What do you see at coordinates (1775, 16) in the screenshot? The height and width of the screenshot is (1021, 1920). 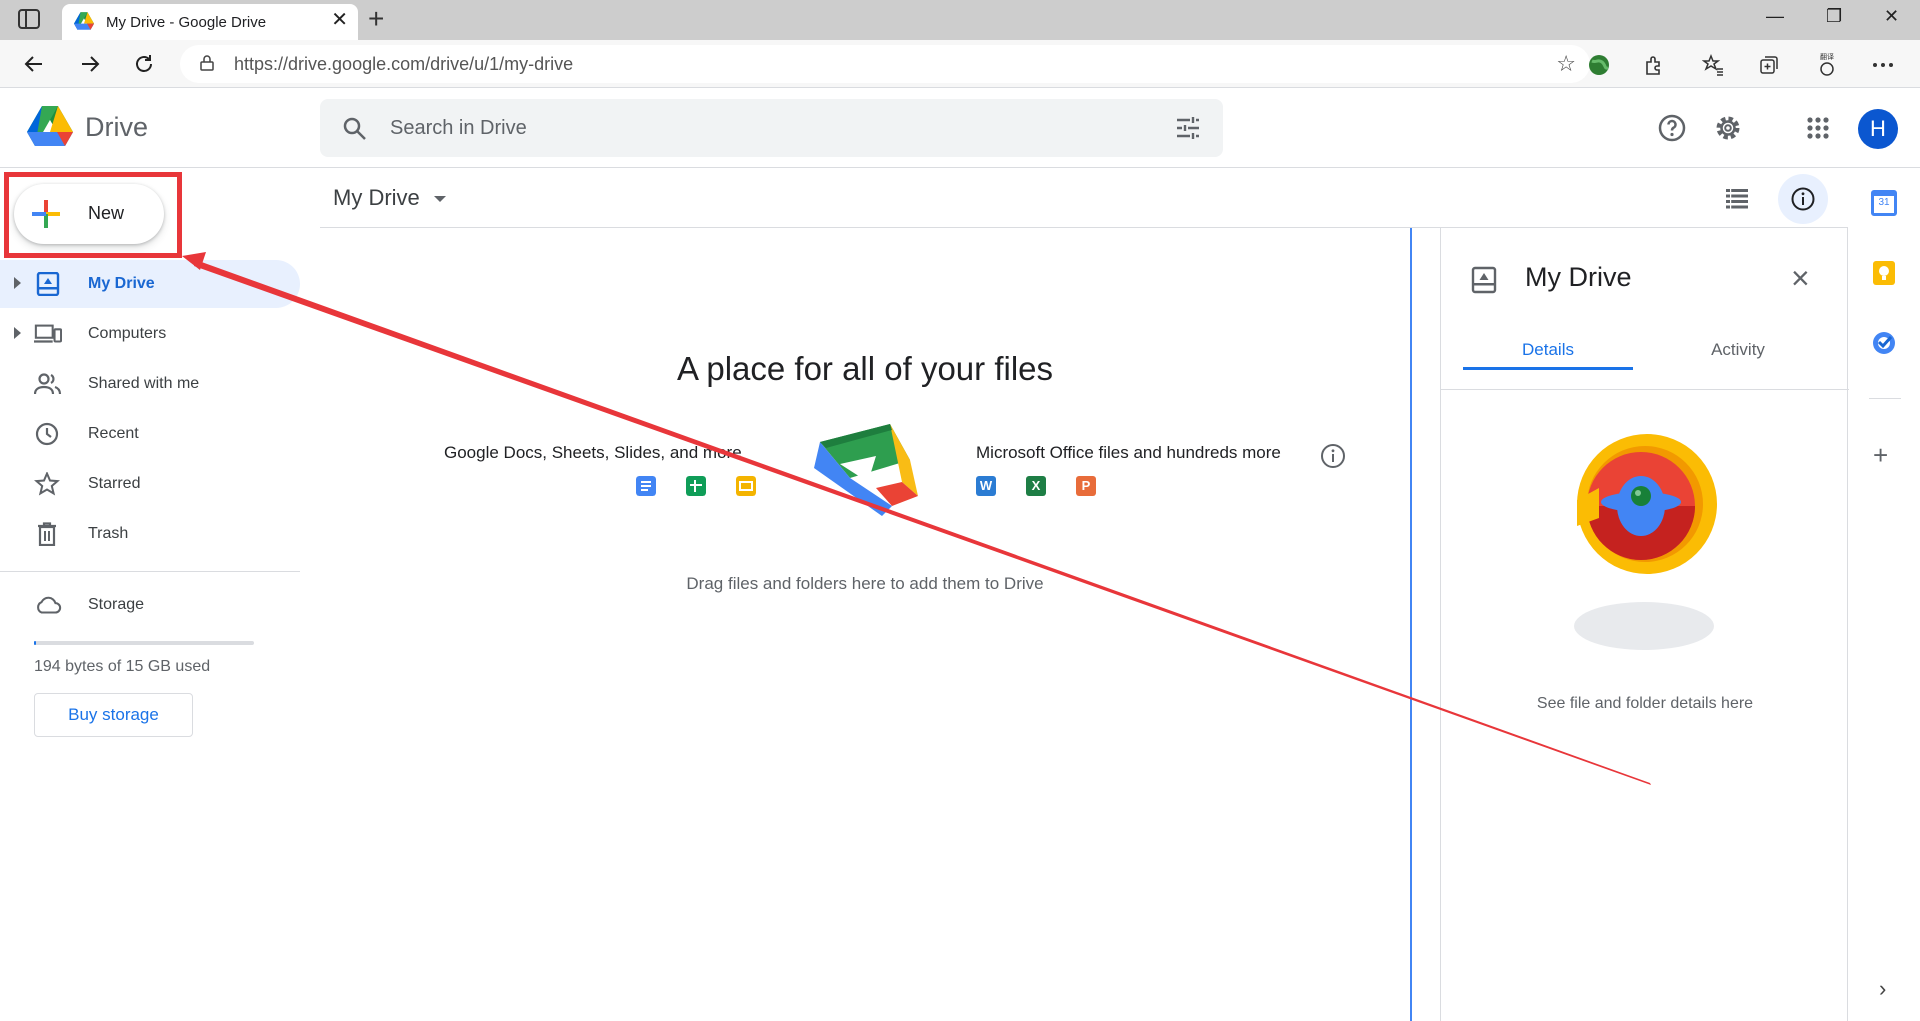 I see `minimize-button: —` at bounding box center [1775, 16].